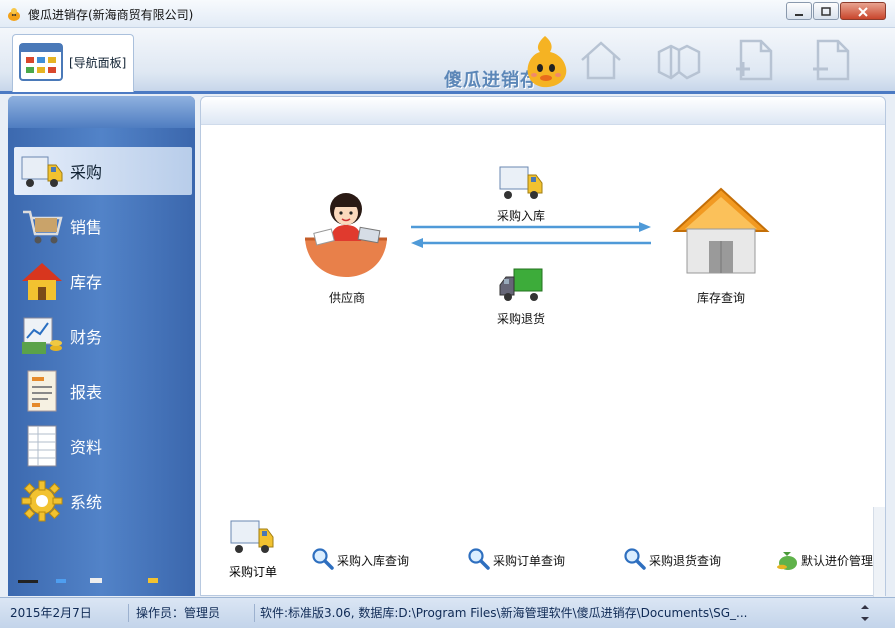 Image resolution: width=895 pixels, height=628 pixels. Describe the element at coordinates (601, 60) in the screenshot. I see `home-icon` at that location.